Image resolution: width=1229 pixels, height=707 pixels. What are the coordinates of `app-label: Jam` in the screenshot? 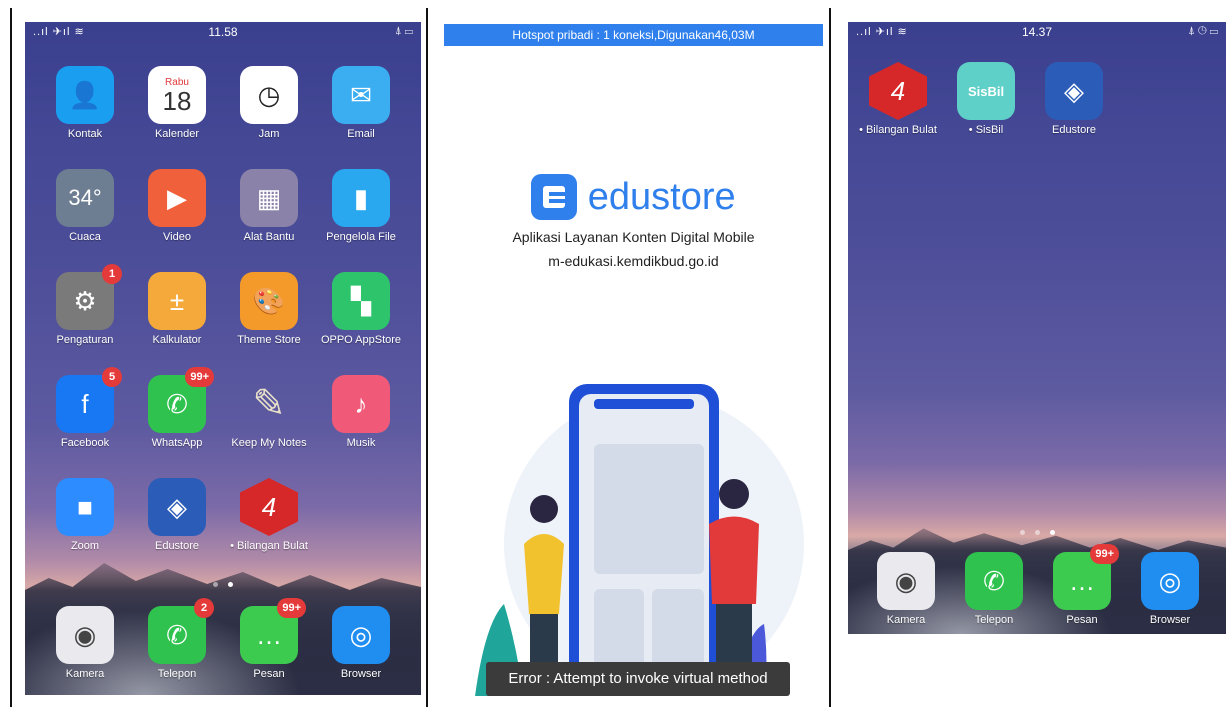 It's located at (269, 134).